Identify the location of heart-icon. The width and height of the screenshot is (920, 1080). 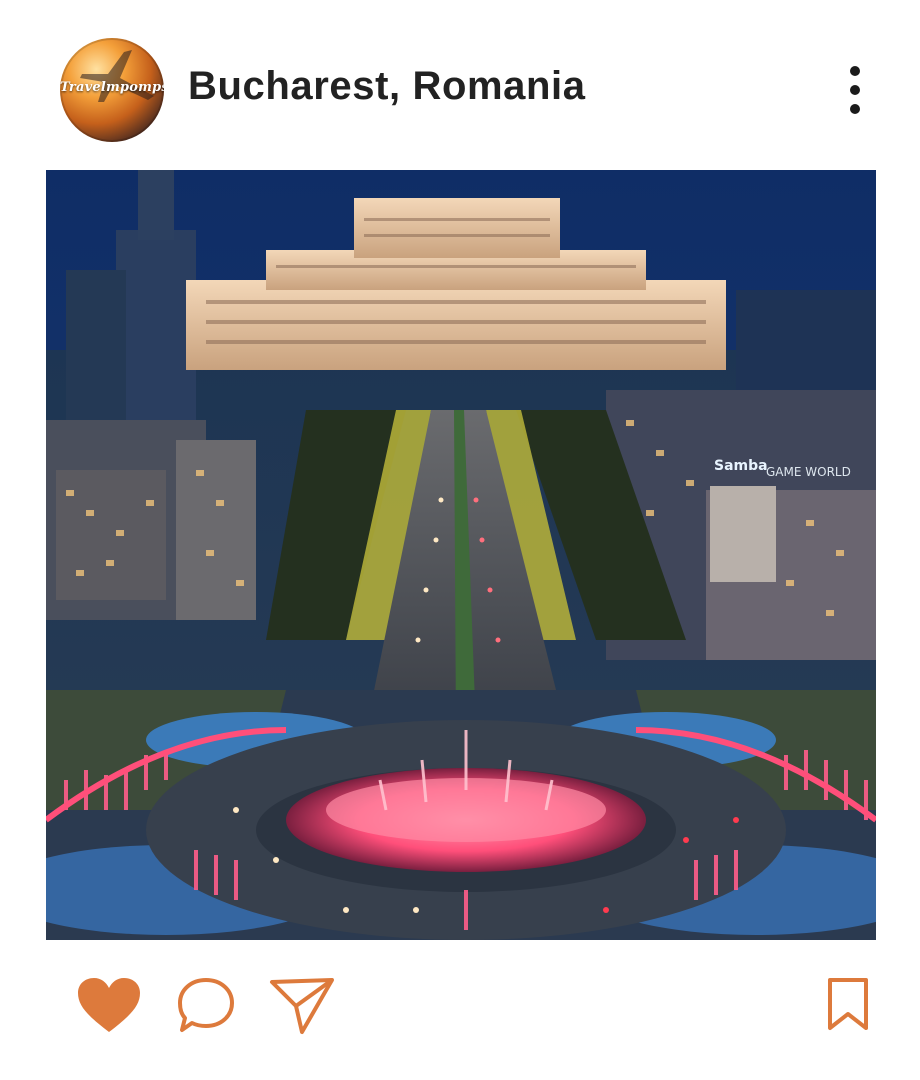
(109, 1005).